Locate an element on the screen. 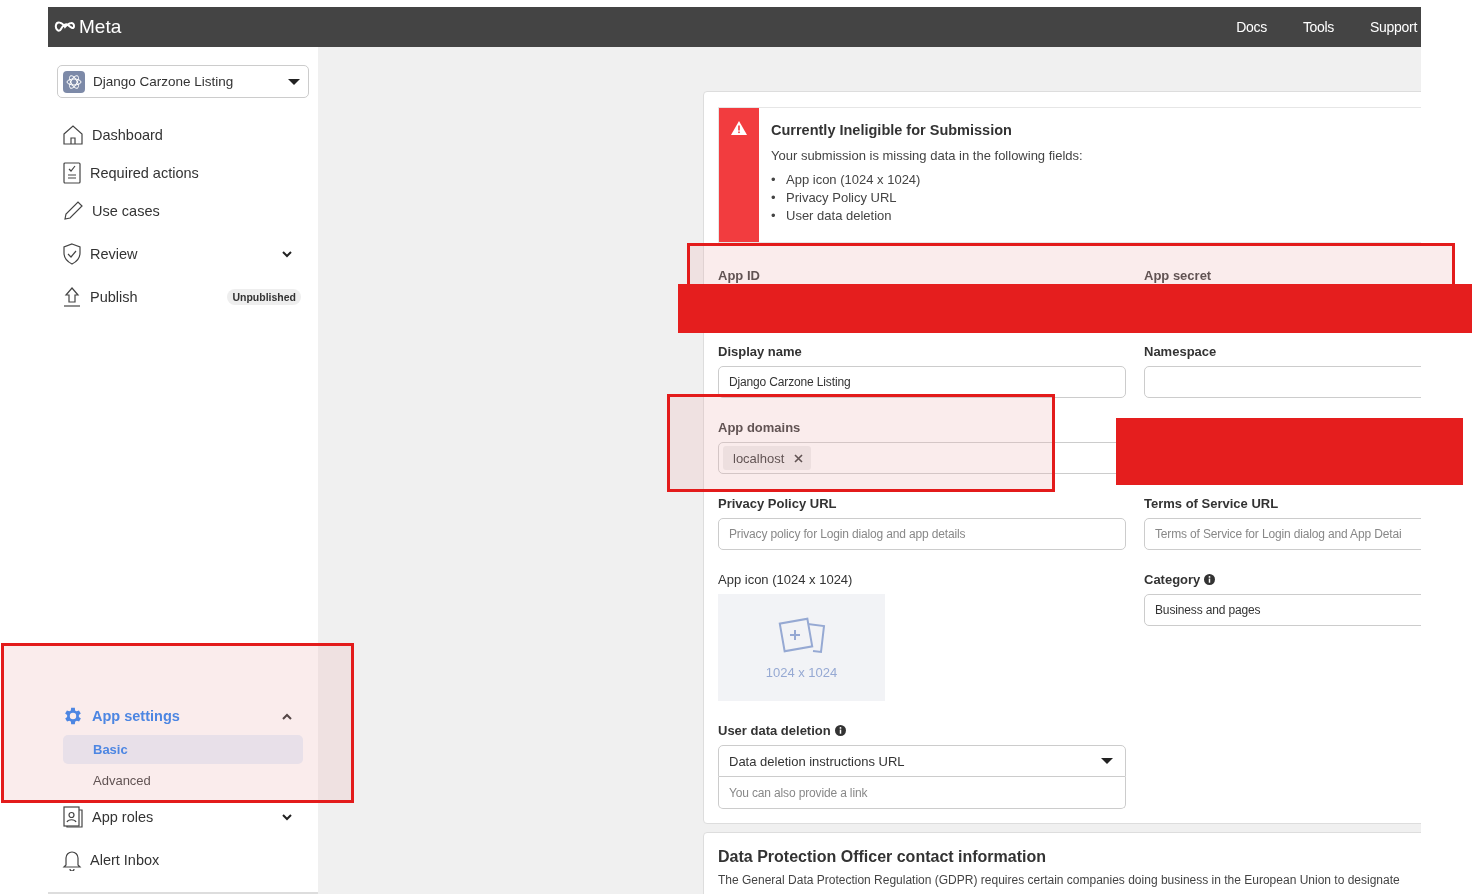  sidebar-item: Alert Inbox is located at coordinates (183, 860).